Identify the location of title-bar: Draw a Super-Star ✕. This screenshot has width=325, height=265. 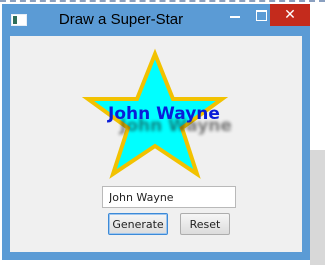
(156, 20).